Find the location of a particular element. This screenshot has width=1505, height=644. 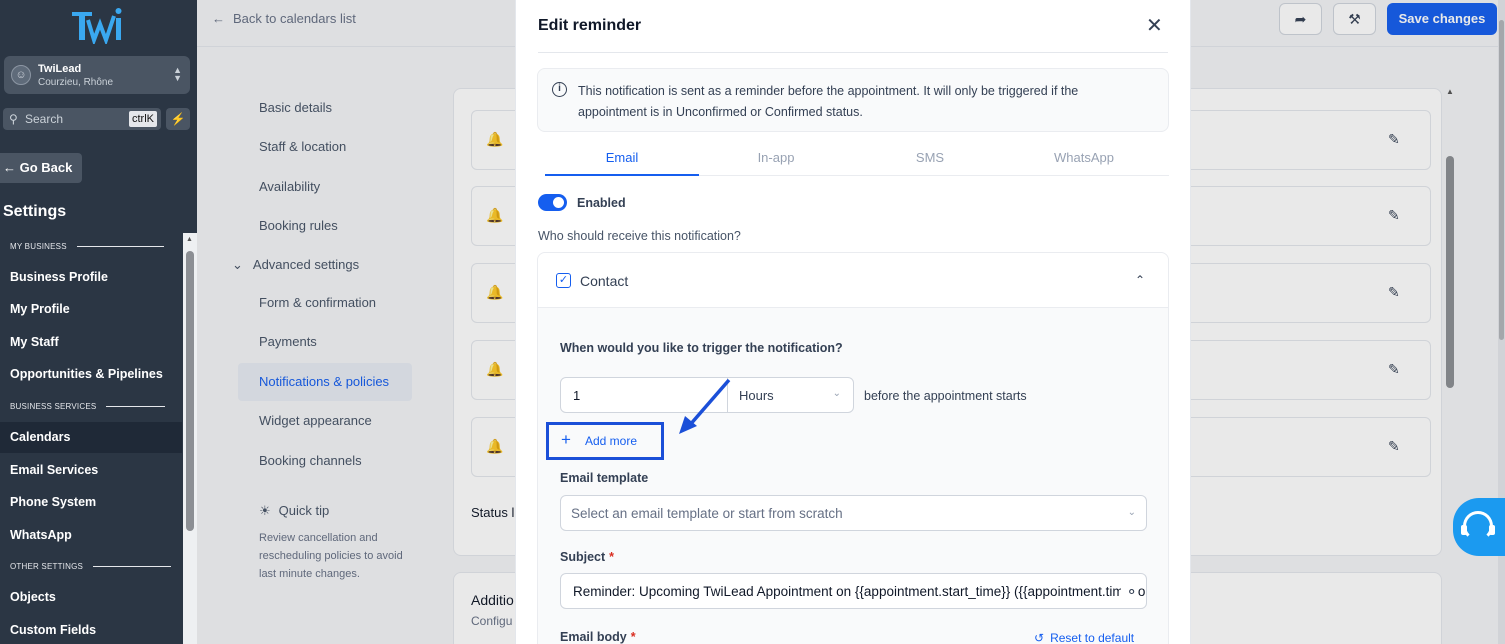

scrollbar-thumb is located at coordinates (190, 391).